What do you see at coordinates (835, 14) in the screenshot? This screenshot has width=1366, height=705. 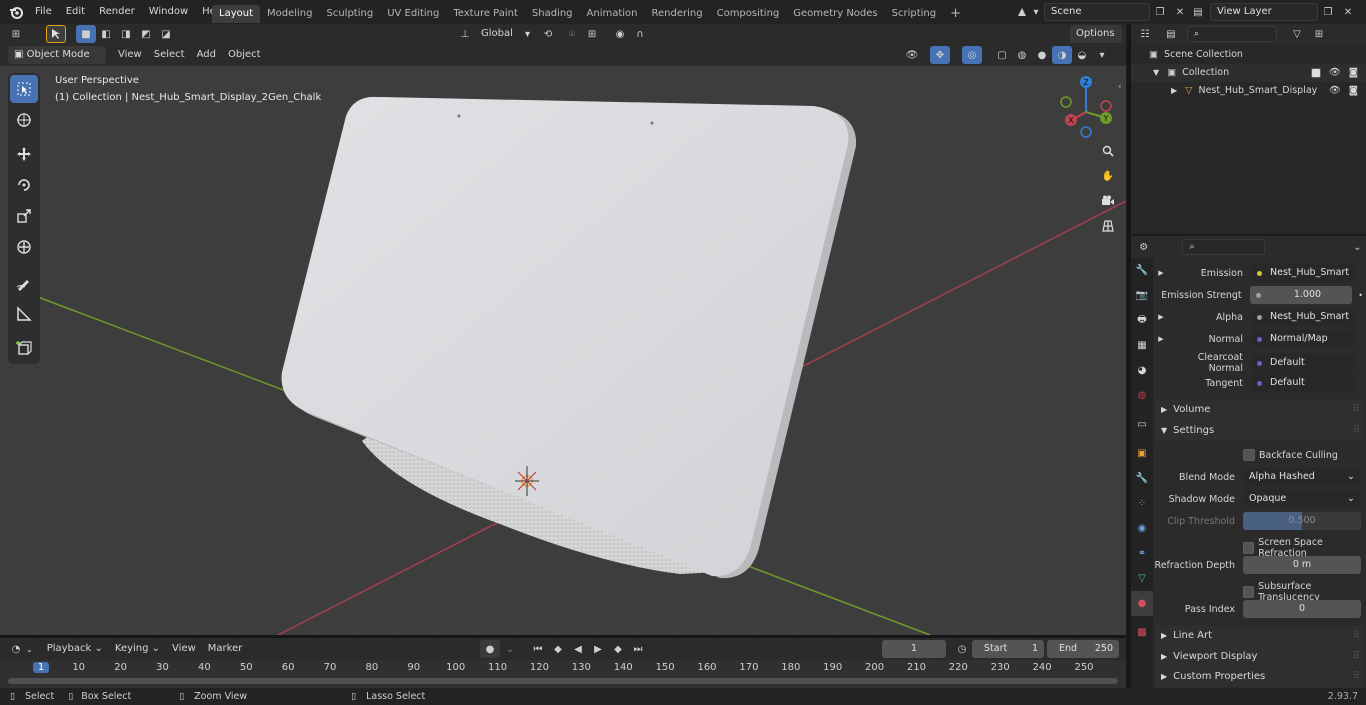 I see `tab-geometry-nodes: Geometry Nodes` at bounding box center [835, 14].